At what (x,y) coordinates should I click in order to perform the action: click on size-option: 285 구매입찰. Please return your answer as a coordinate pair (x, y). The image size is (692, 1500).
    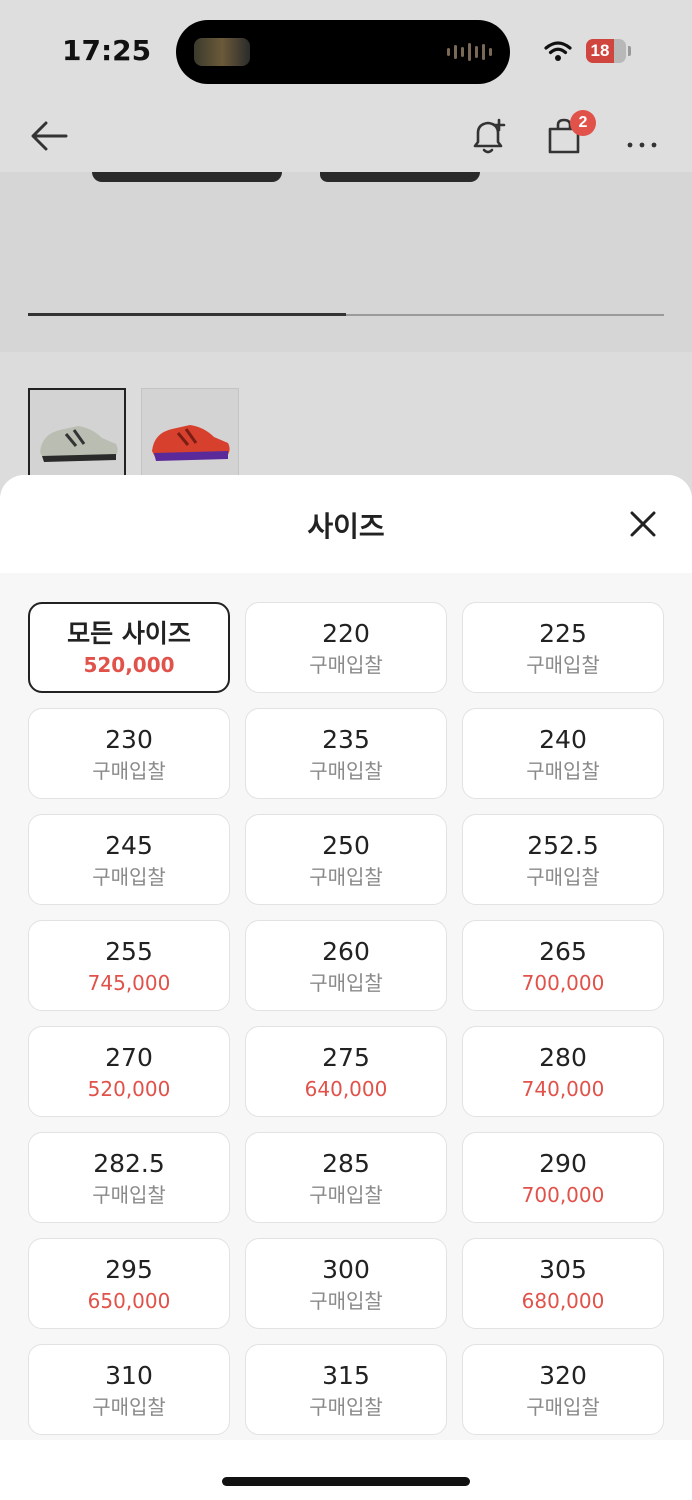
    Looking at the image, I should click on (346, 1177).